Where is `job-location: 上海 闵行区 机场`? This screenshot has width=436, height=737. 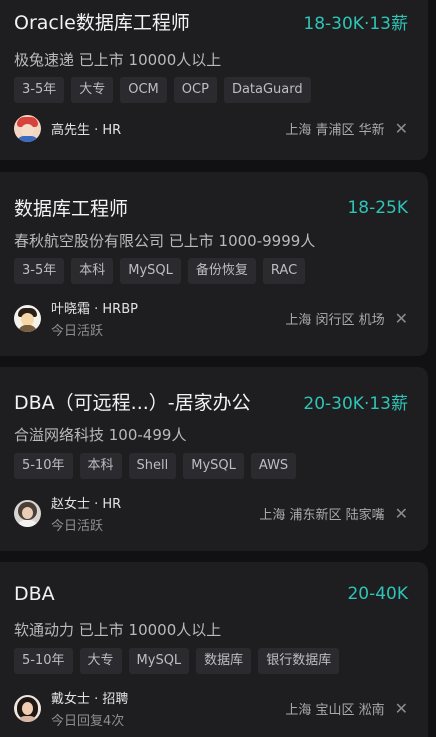 job-location: 上海 闵行区 机场 is located at coordinates (335, 320).